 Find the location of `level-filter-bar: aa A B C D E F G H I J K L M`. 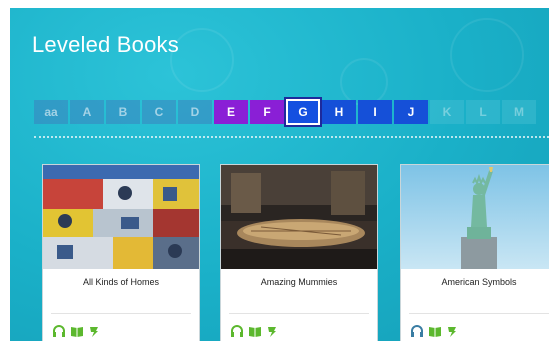

level-filter-bar: aa A B C D E F G H I J K L M is located at coordinates (285, 112).